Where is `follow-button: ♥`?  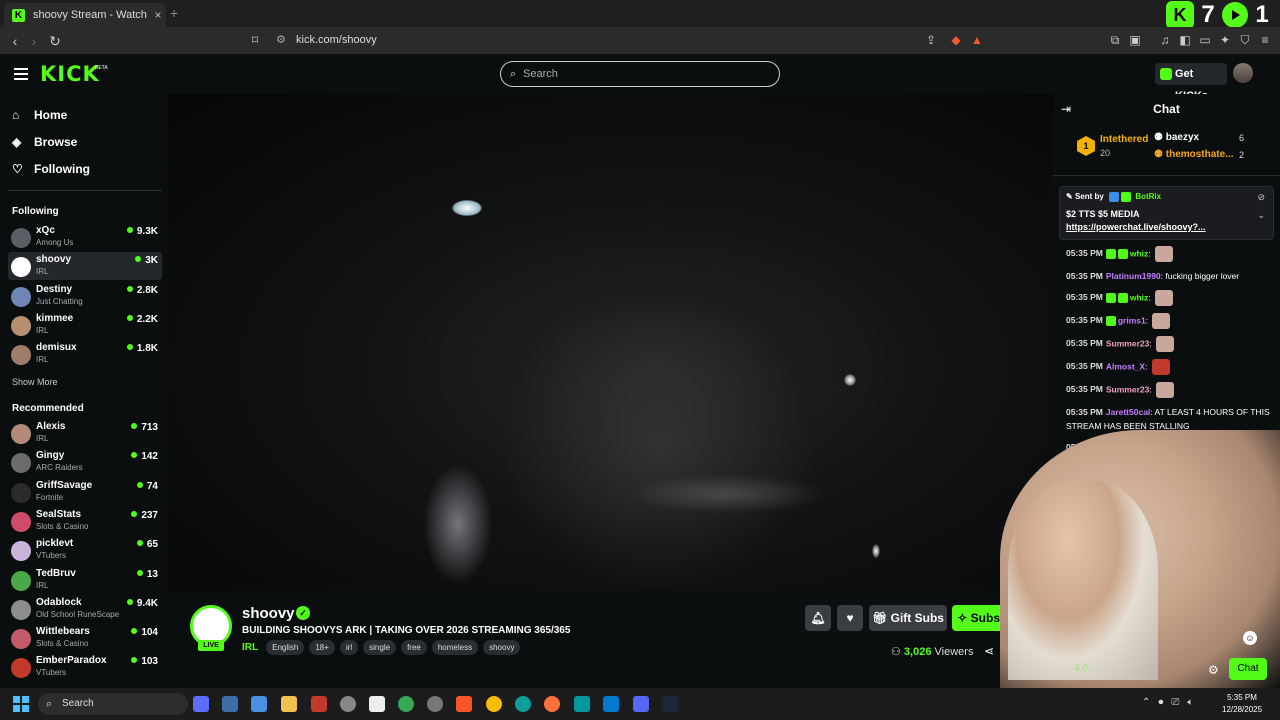 follow-button: ♥ is located at coordinates (850, 618).